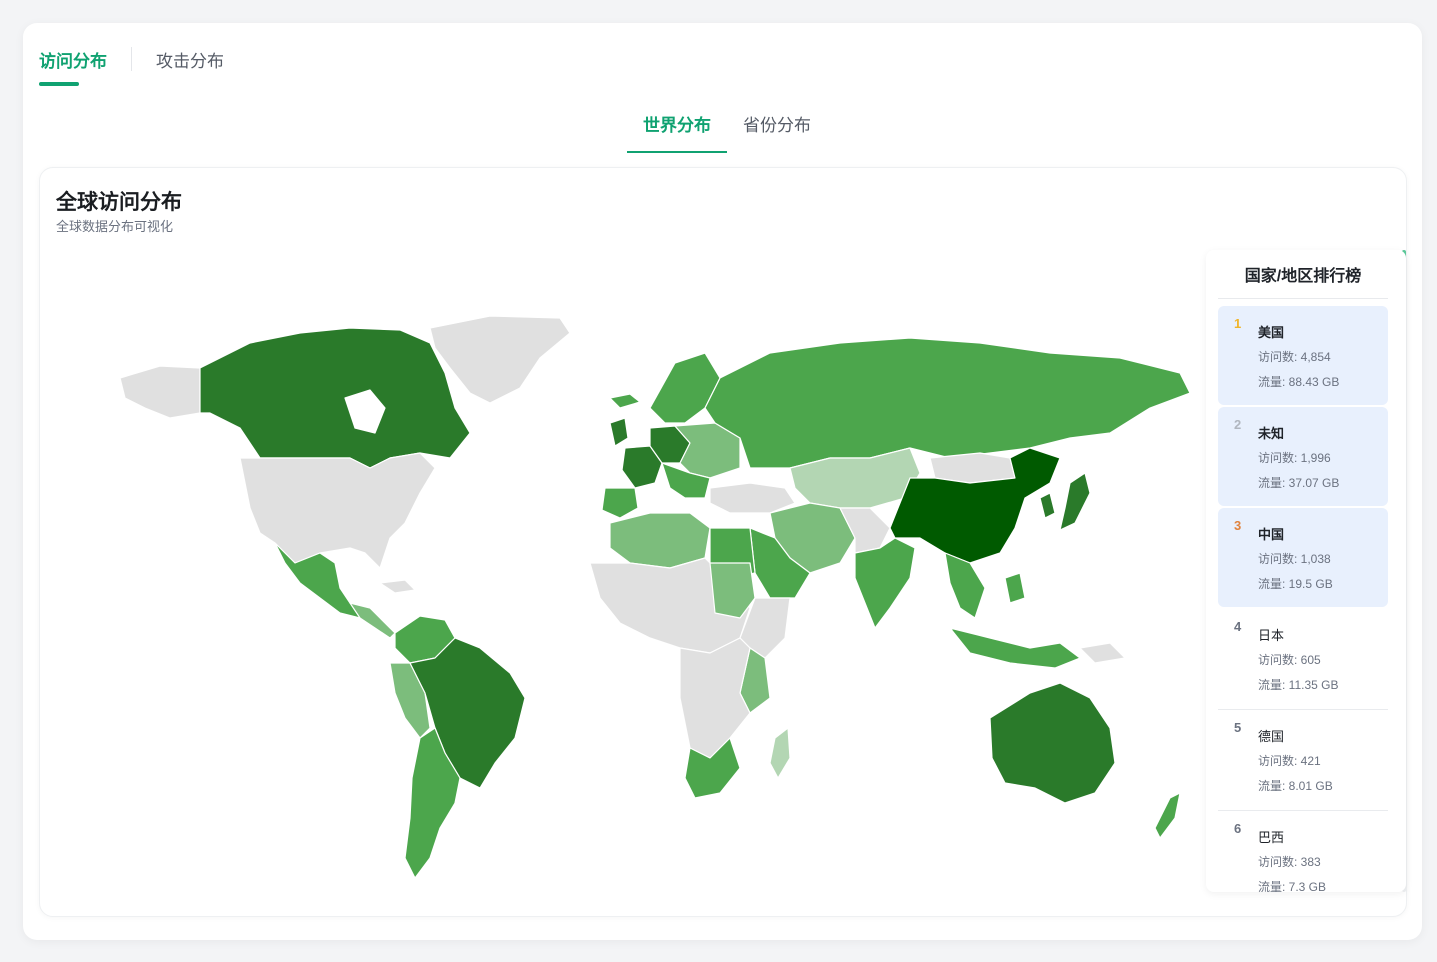 This screenshot has width=1437, height=962. I want to click on rank-visits: 访问数: 4,854, so click(1294, 357).